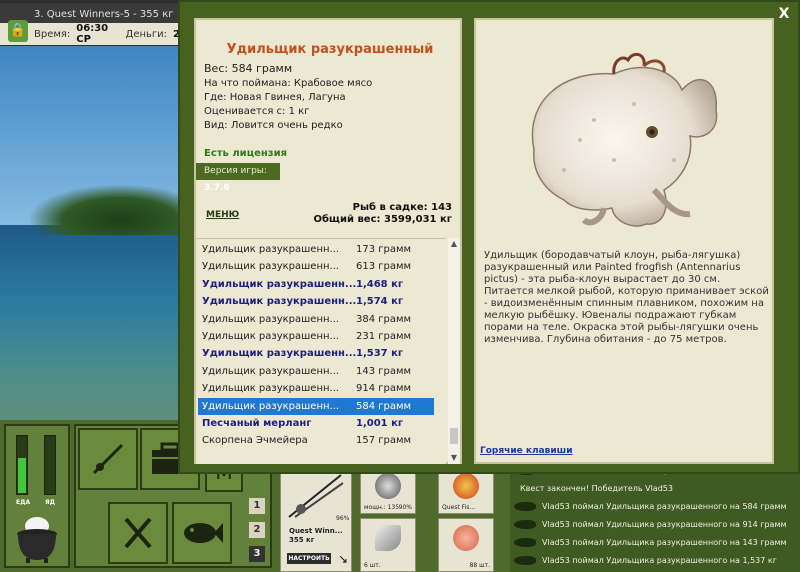  What do you see at coordinates (382, 219) in the screenshot?
I see `total-weight: Общий вес: 3599,031 кг` at bounding box center [382, 219].